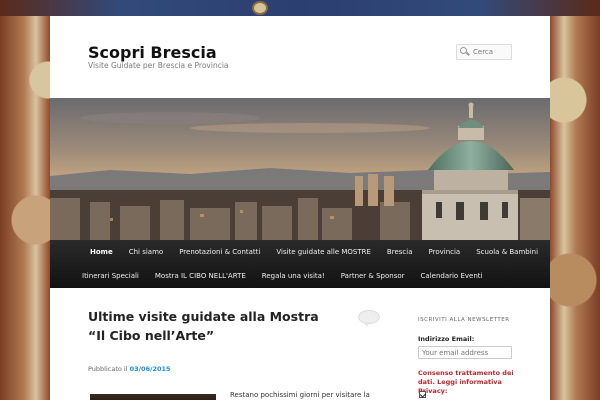 This screenshot has width=600, height=400. I want to click on menu-item-home: Home, so click(100, 252).